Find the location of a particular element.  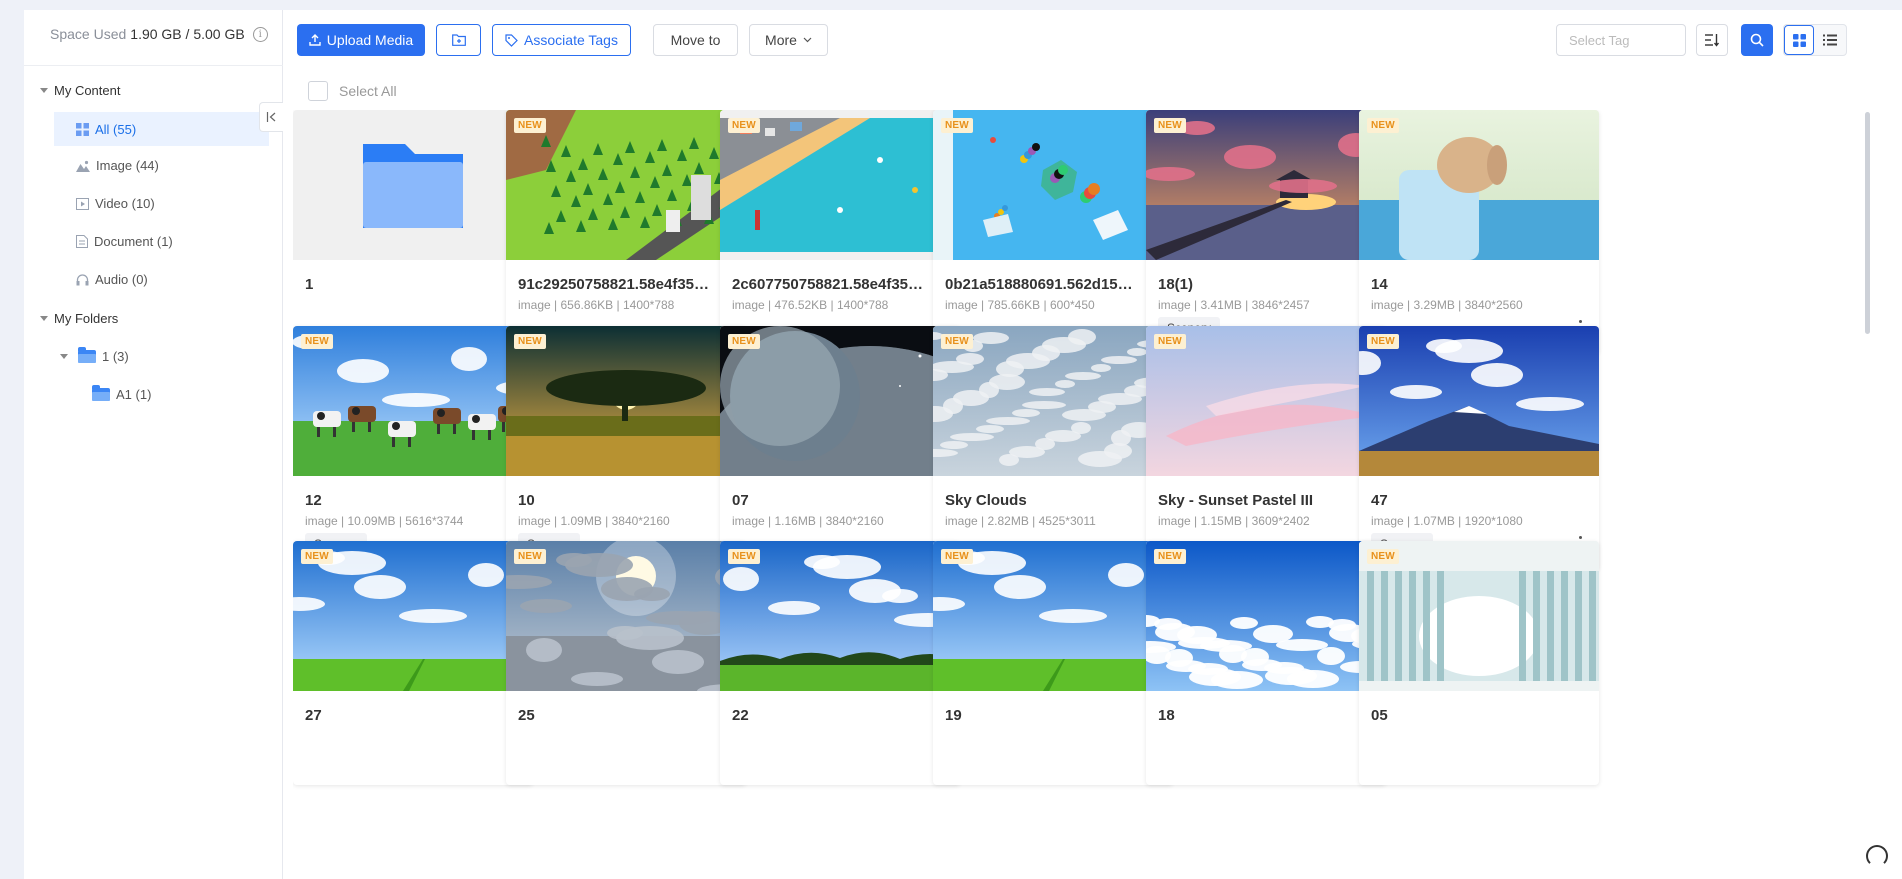

sort-button is located at coordinates (1712, 40).